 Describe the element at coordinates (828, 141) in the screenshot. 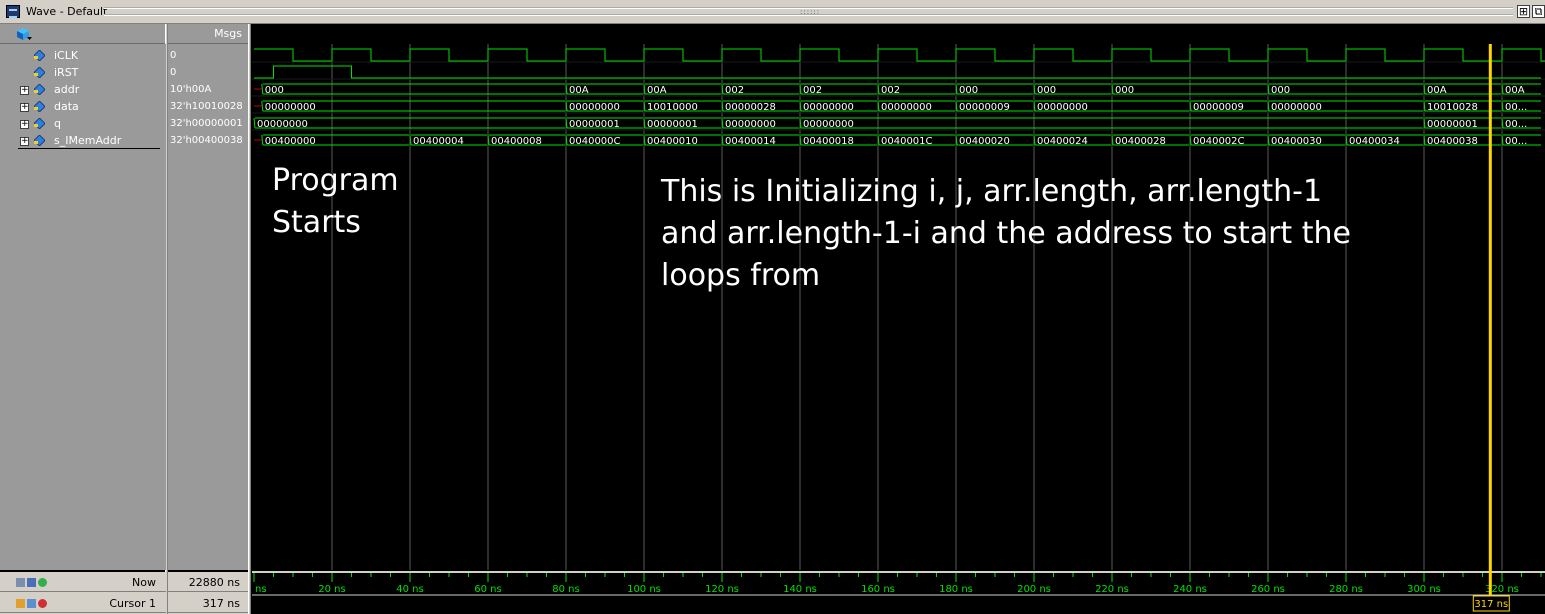

I see `bus-value-label: 00400018` at that location.